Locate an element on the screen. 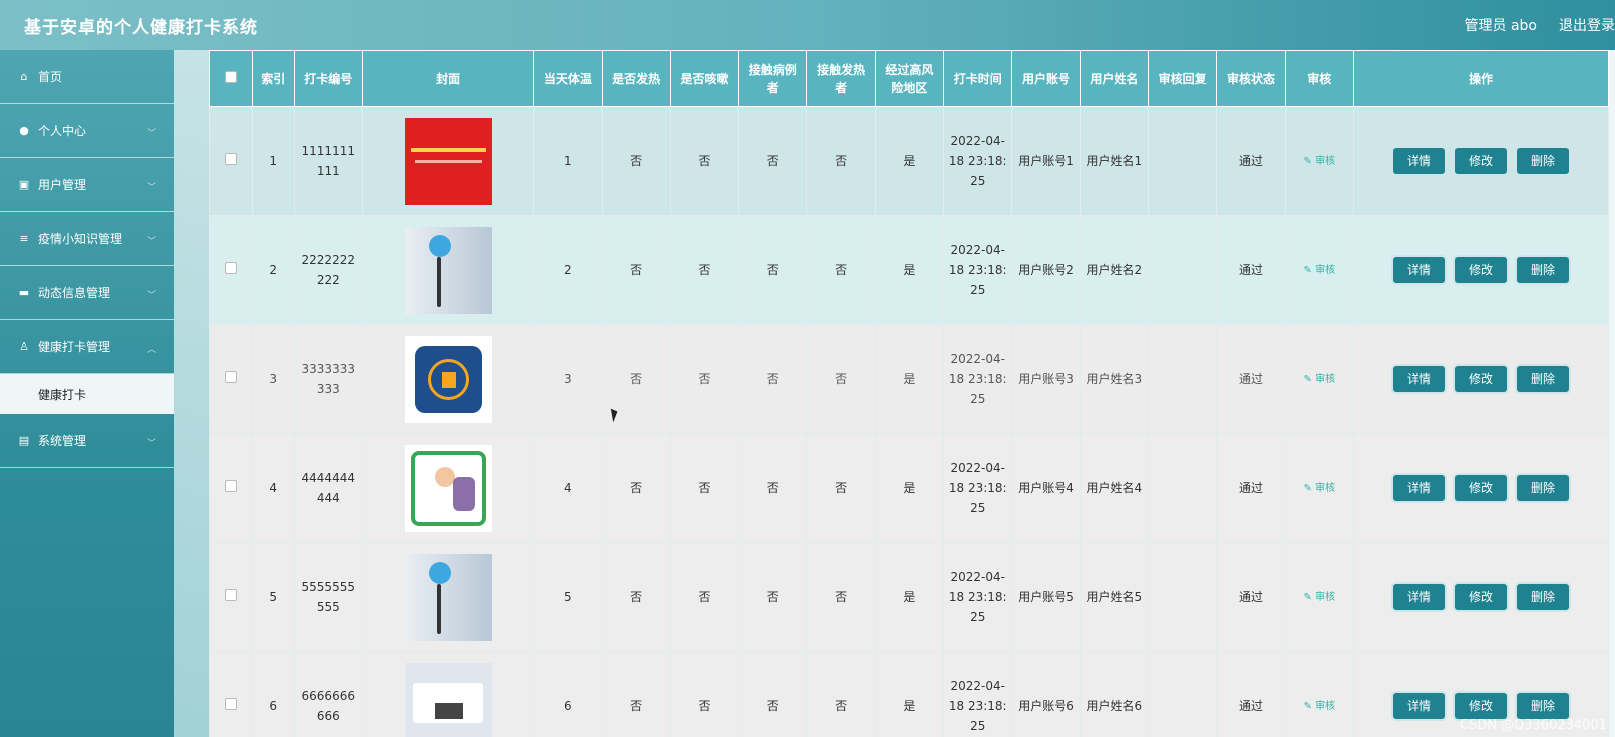  account-cell: 用户账号2 is located at coordinates (1046, 270).